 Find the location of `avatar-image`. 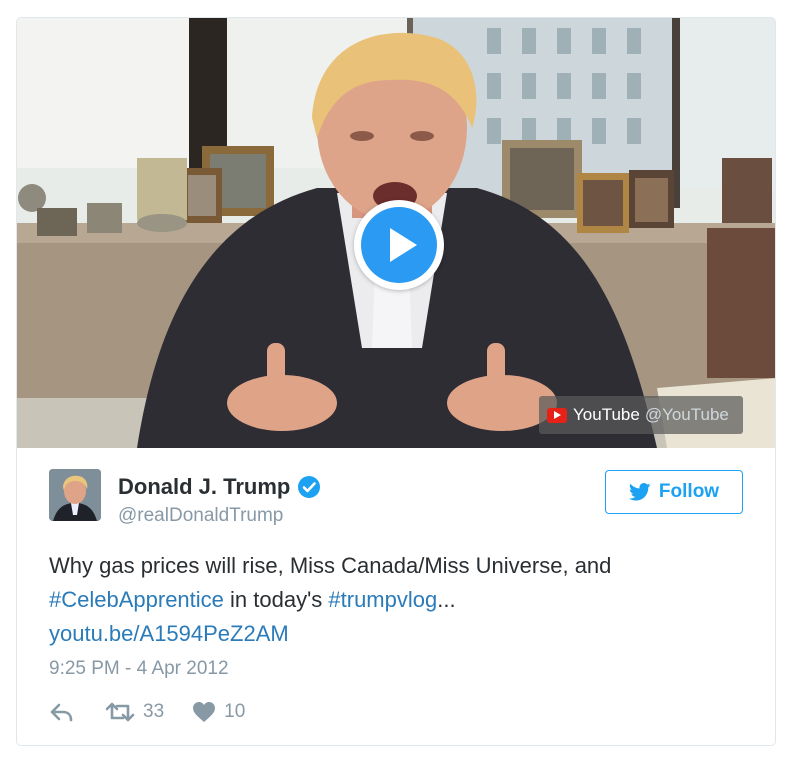

avatar-image is located at coordinates (75, 495).